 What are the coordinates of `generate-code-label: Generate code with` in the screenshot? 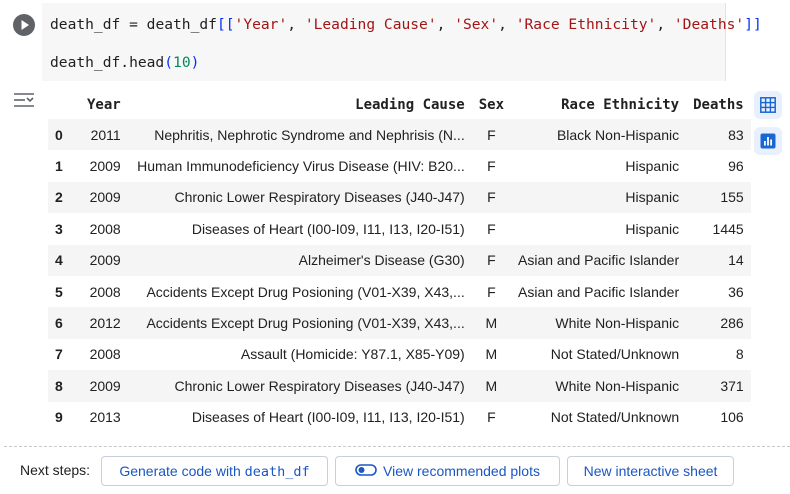 It's located at (182, 471).